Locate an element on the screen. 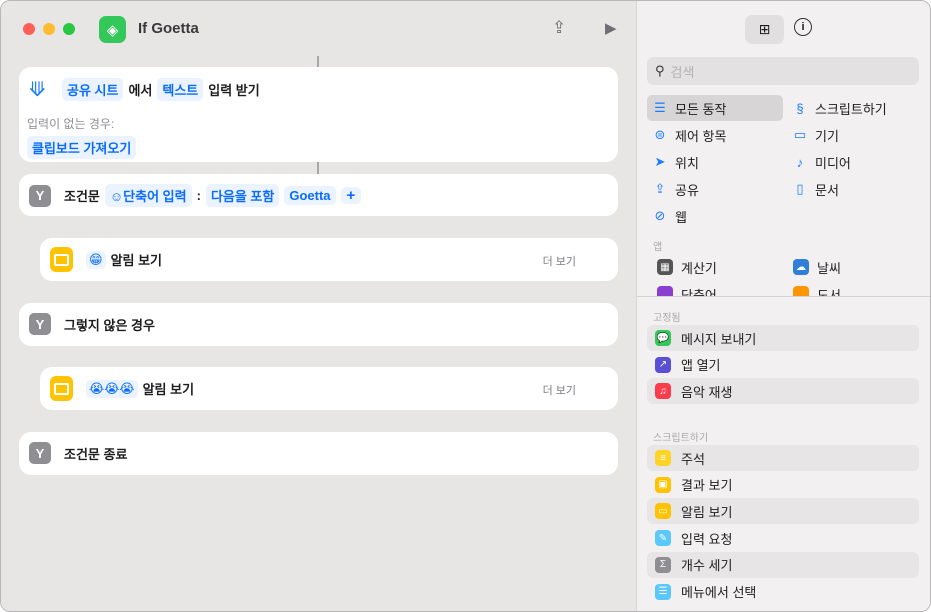  info-icon: i is located at coordinates (803, 27).